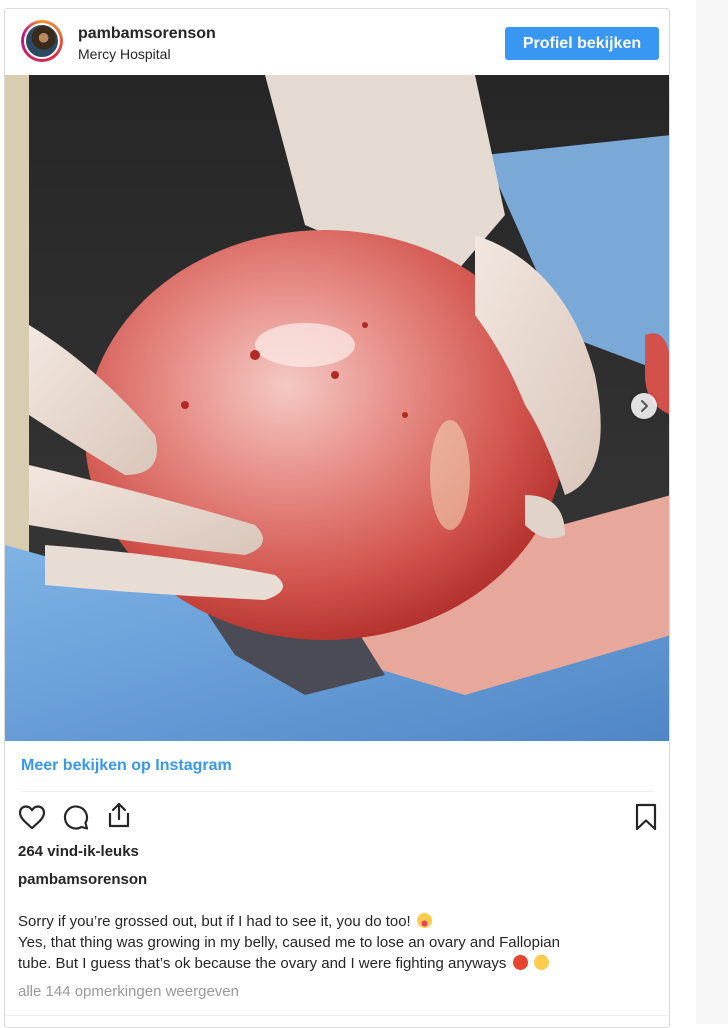 The height and width of the screenshot is (1028, 728). What do you see at coordinates (147, 34) in the screenshot?
I see `username: pambamsorenson` at bounding box center [147, 34].